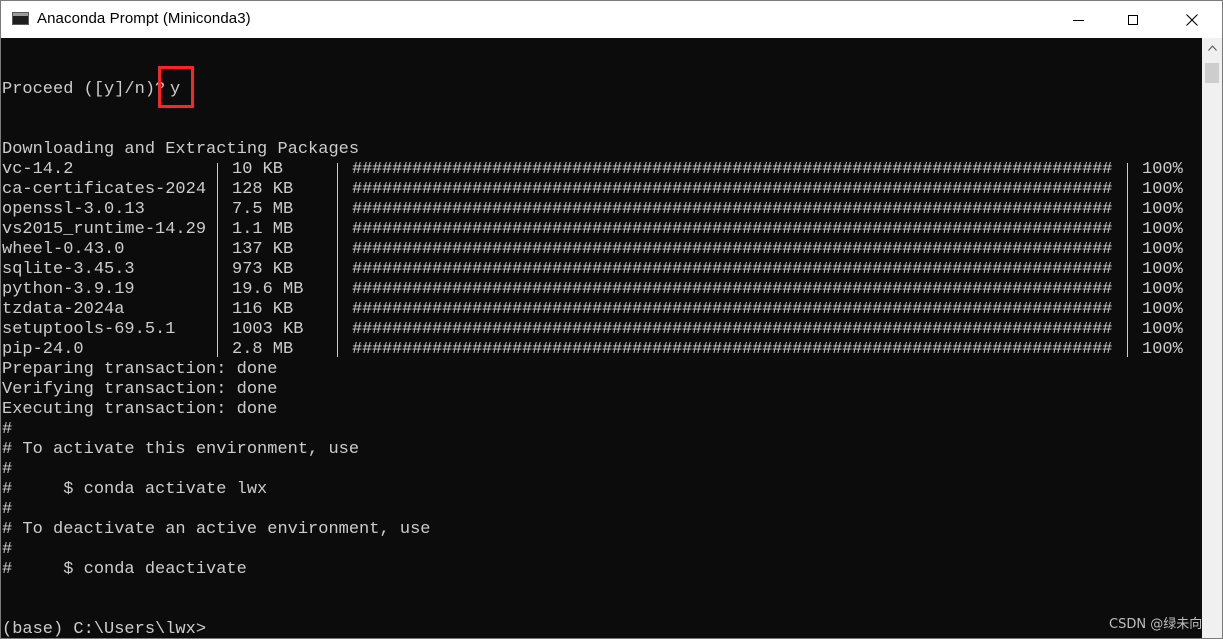 Image resolution: width=1223 pixels, height=639 pixels. What do you see at coordinates (263, 349) in the screenshot?
I see `package-size: 2.8 MB` at bounding box center [263, 349].